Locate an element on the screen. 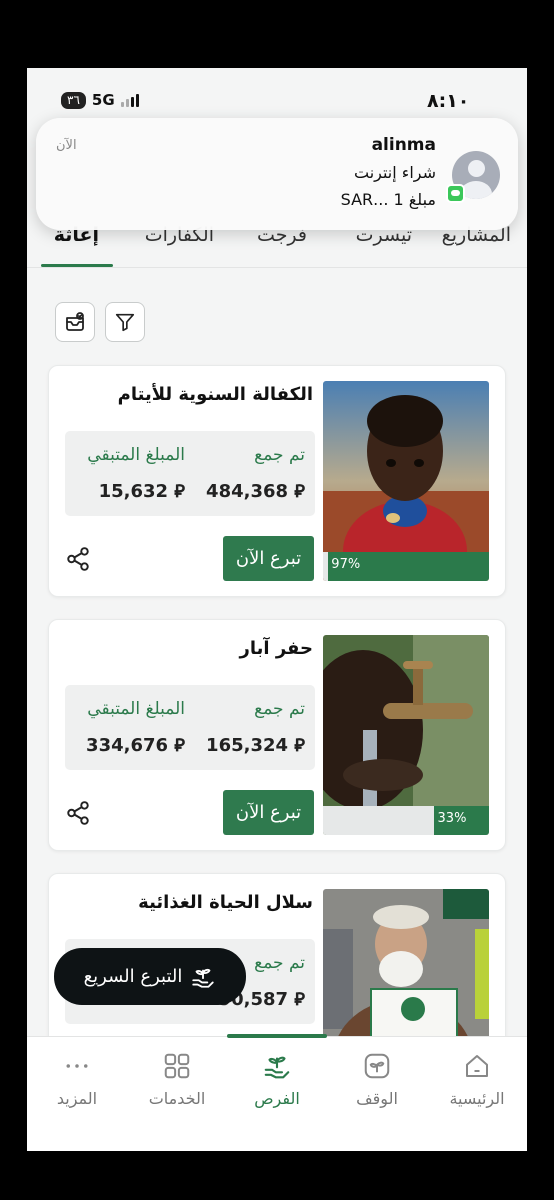  hand-plant-icon is located at coordinates (203, 978).